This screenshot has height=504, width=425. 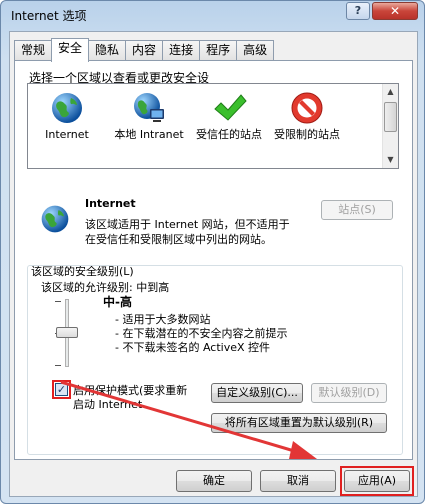 What do you see at coordinates (70, 50) in the screenshot?
I see `tab-security: 安全` at bounding box center [70, 50].